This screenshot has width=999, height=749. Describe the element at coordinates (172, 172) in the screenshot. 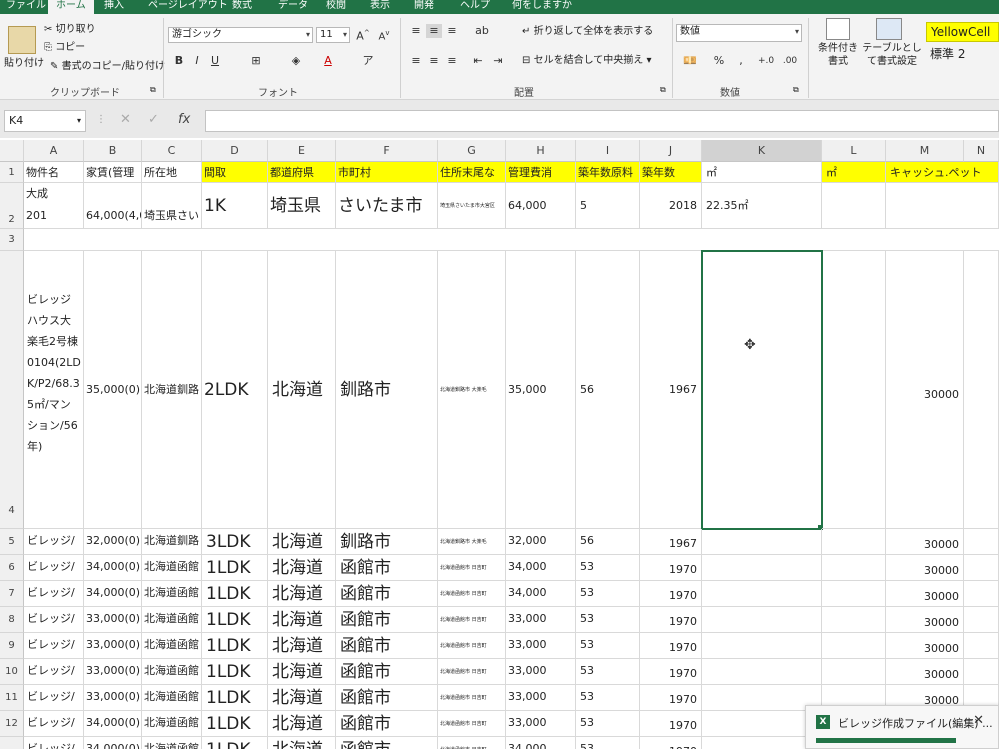

I see `header-cell-location: 所在地` at that location.